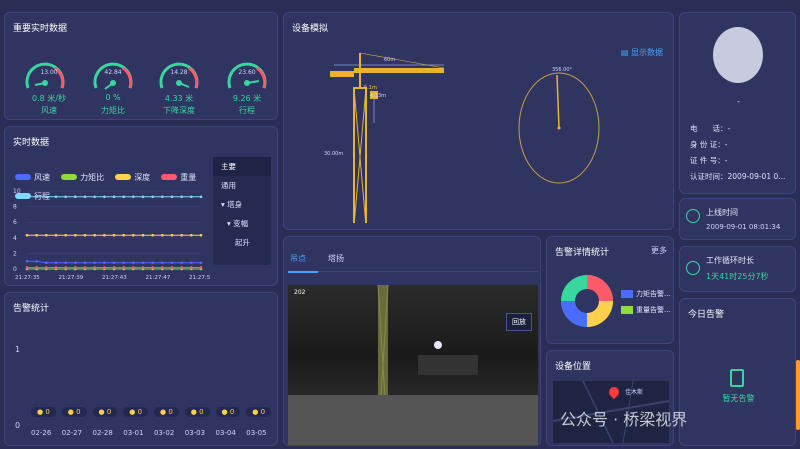 The width and height of the screenshot is (800, 449). Describe the element at coordinates (102, 433) in the screenshot. I see `date-tick: 02-28` at that location.